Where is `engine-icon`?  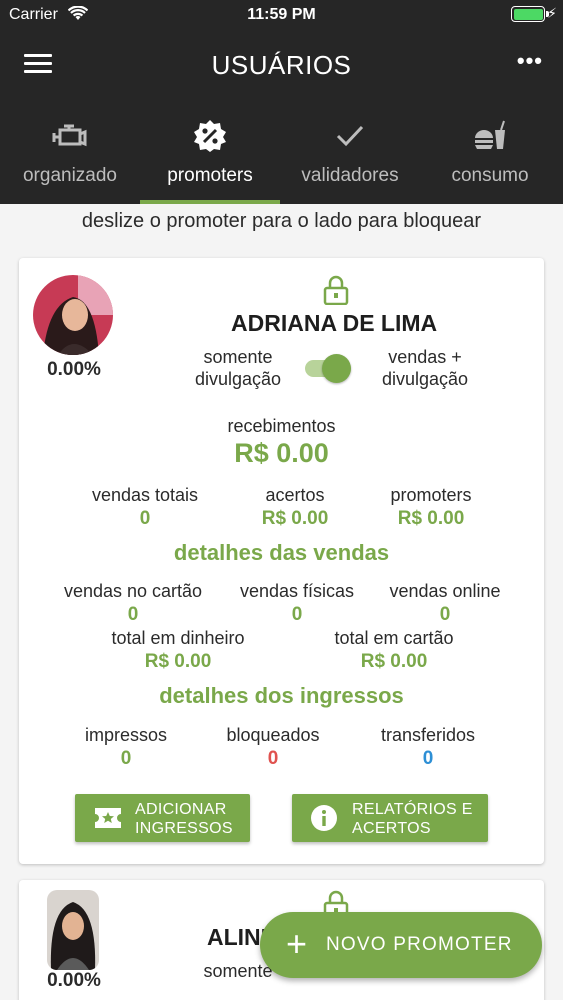
engine-icon is located at coordinates (70, 136).